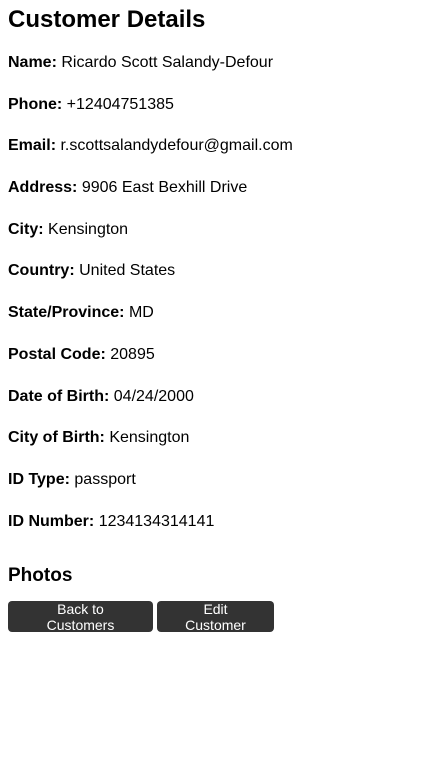 This screenshot has width=428, height=774. I want to click on photos-heading: Photos, so click(40, 575).